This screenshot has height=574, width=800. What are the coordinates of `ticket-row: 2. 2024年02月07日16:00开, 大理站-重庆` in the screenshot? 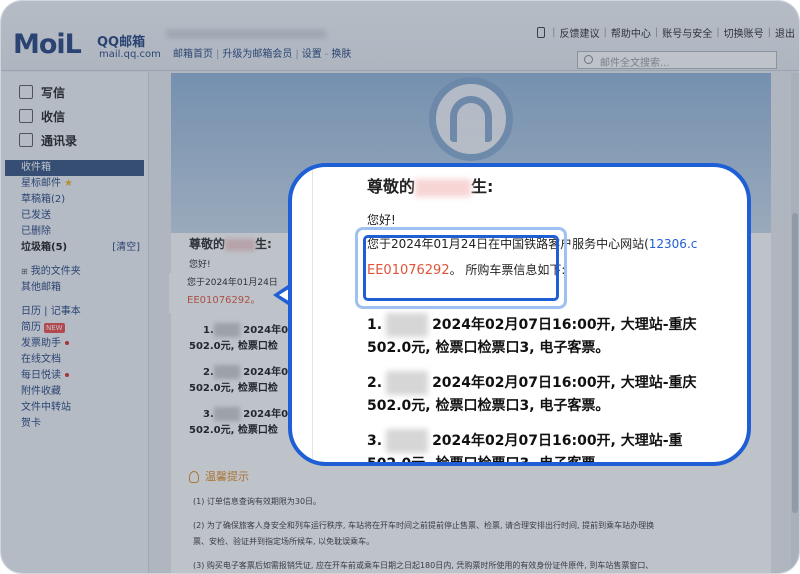 It's located at (532, 383).